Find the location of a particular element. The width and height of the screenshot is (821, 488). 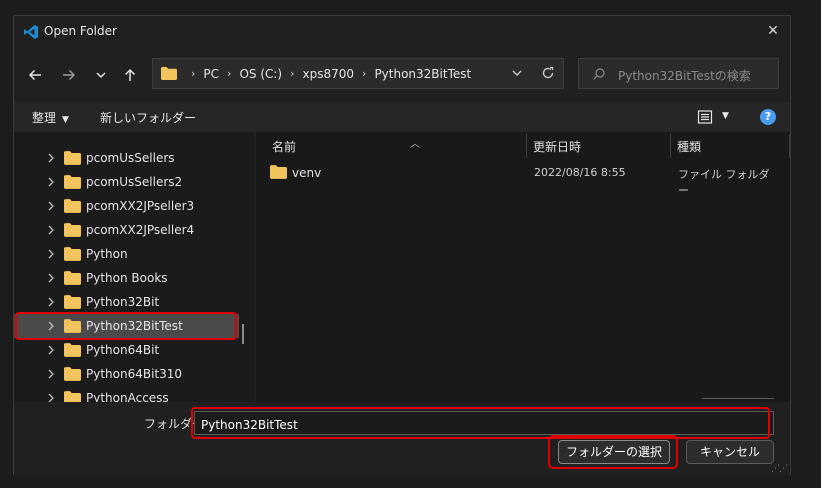

tree-item: Python64Bit310 is located at coordinates (126, 374).